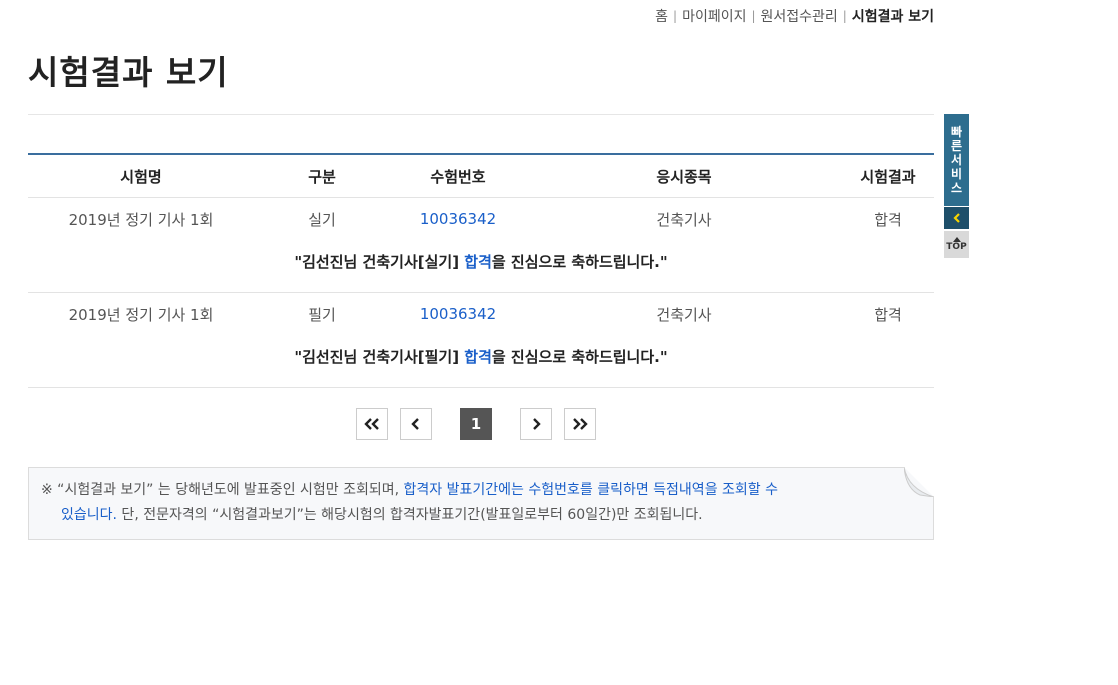 This screenshot has width=1118, height=685. I want to click on last-page-button, so click(580, 424).